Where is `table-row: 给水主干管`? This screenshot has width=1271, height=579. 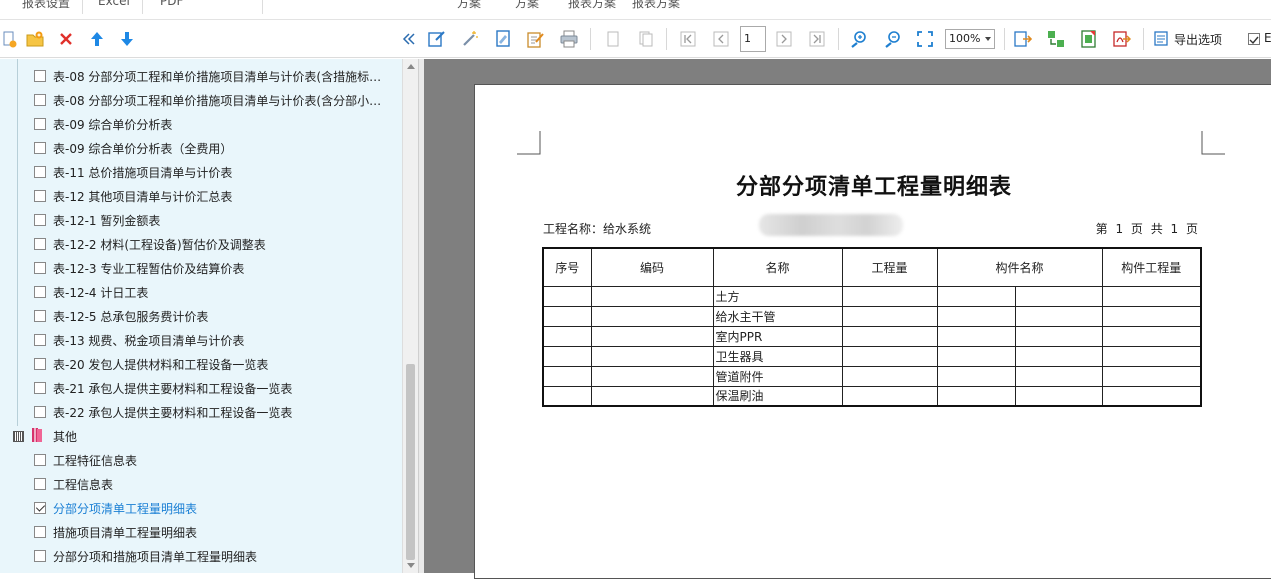 table-row: 给水主干管 is located at coordinates (872, 316).